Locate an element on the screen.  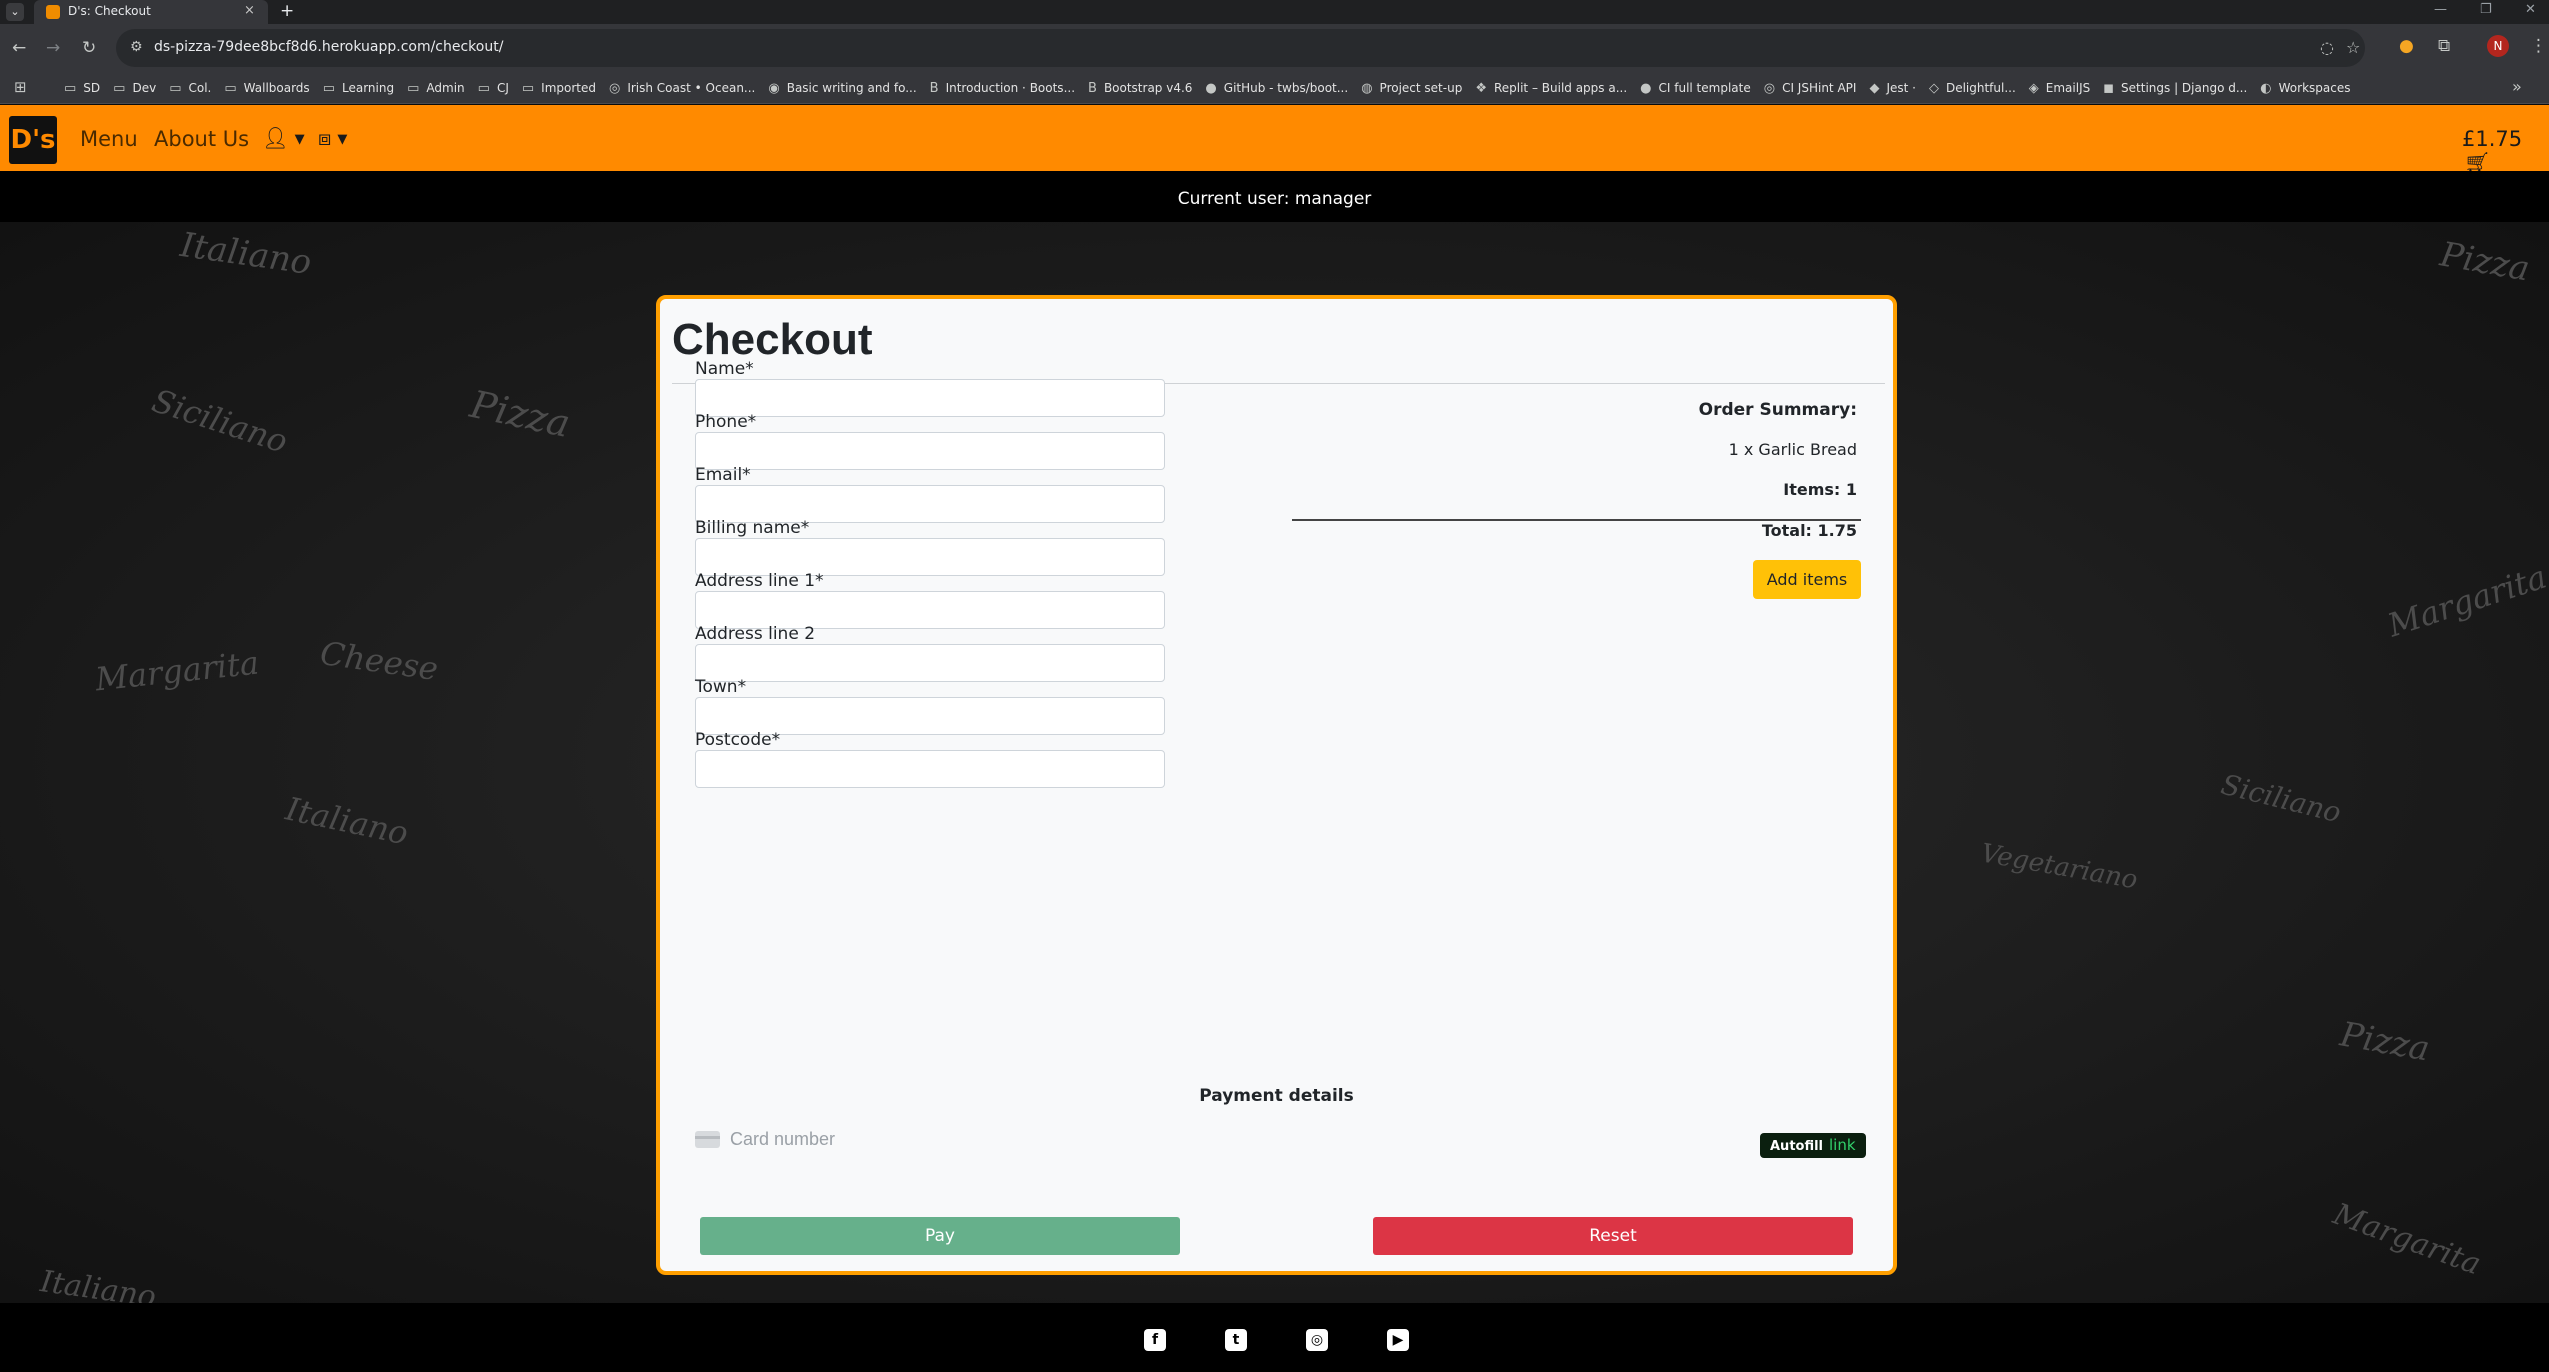
bookmark-item: ▭ Dev is located at coordinates (137, 88).